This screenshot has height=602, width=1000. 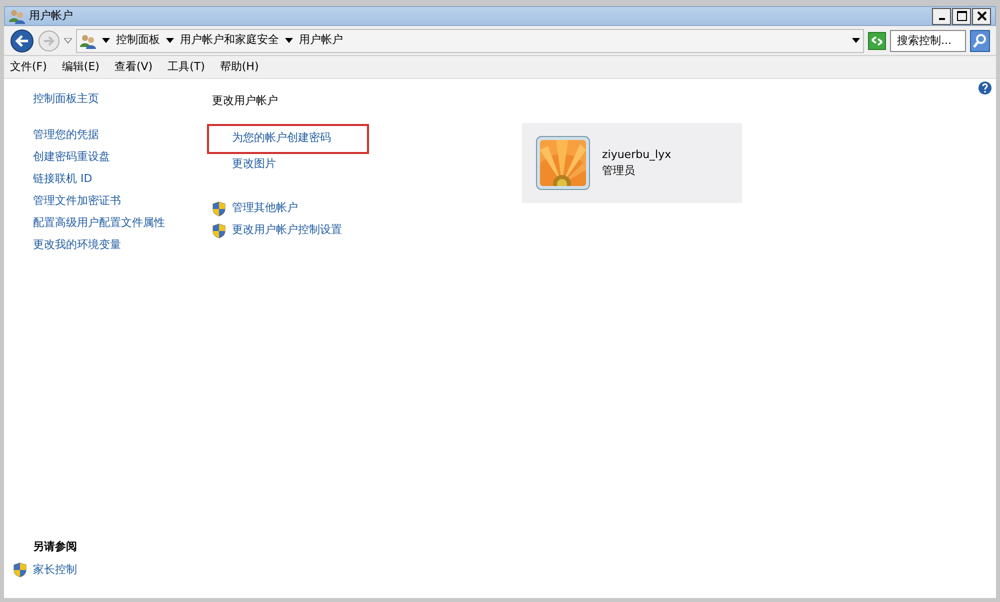 What do you see at coordinates (619, 171) in the screenshot?
I see `account-role: 管理员` at bounding box center [619, 171].